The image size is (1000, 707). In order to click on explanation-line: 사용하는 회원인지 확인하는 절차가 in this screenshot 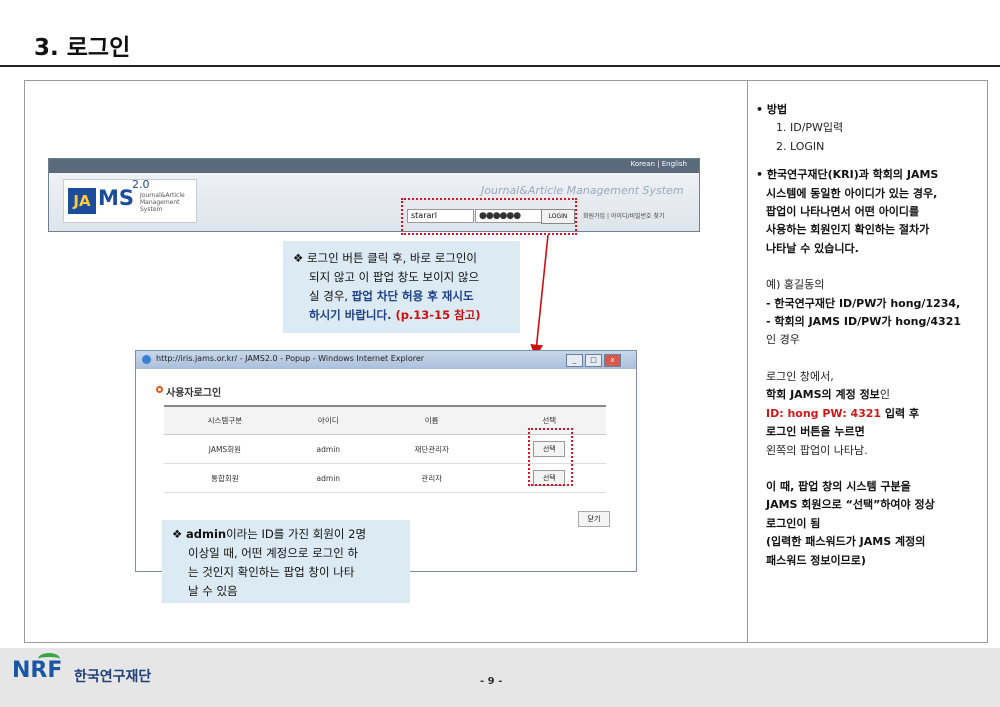, I will do `click(848, 230)`.